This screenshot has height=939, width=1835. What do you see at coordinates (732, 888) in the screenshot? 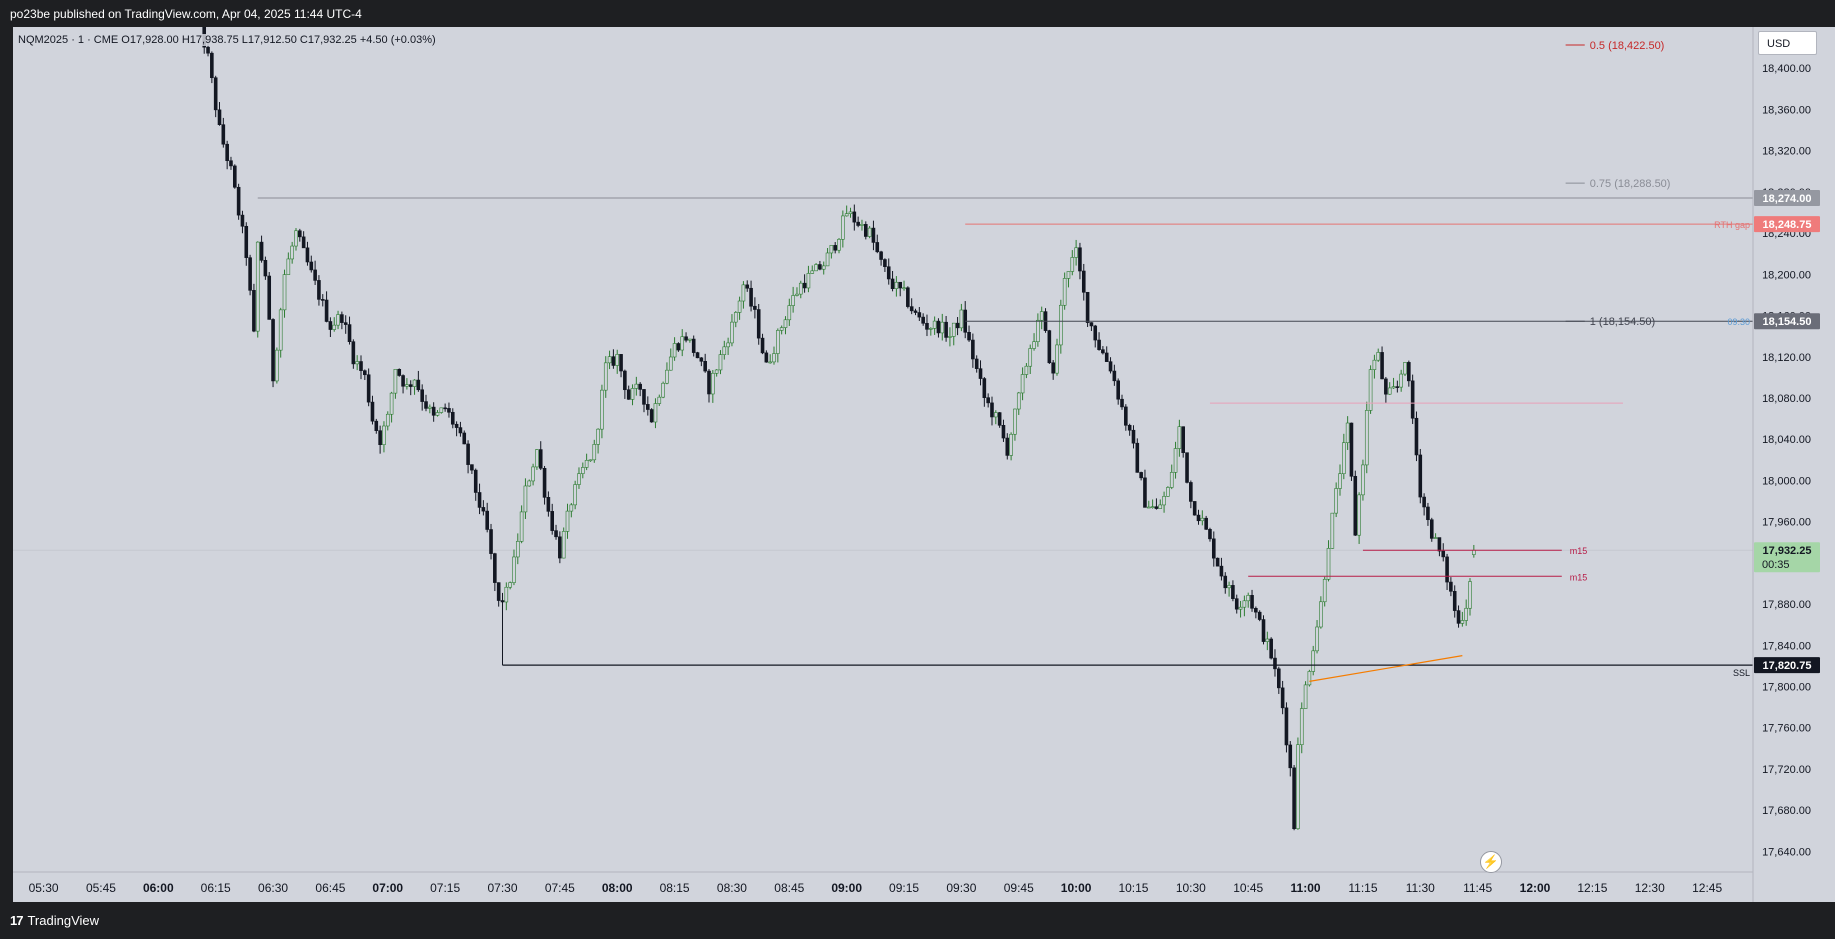
I see `x-tick-label: 08:30` at bounding box center [732, 888].